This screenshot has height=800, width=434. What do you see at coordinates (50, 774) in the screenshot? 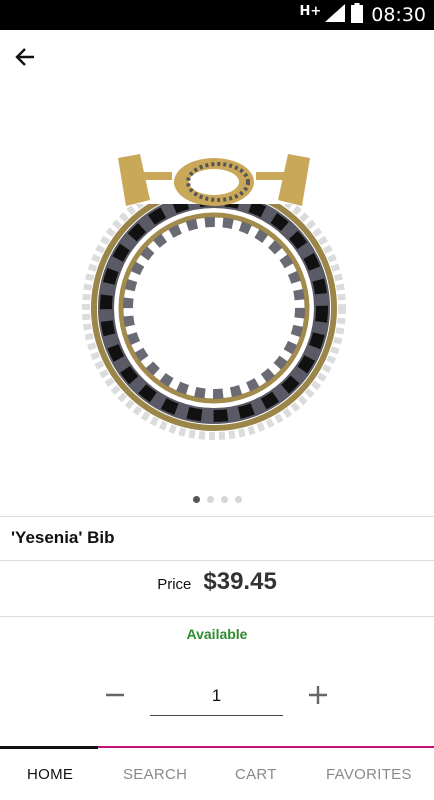
I see `tab-home: HOME` at bounding box center [50, 774].